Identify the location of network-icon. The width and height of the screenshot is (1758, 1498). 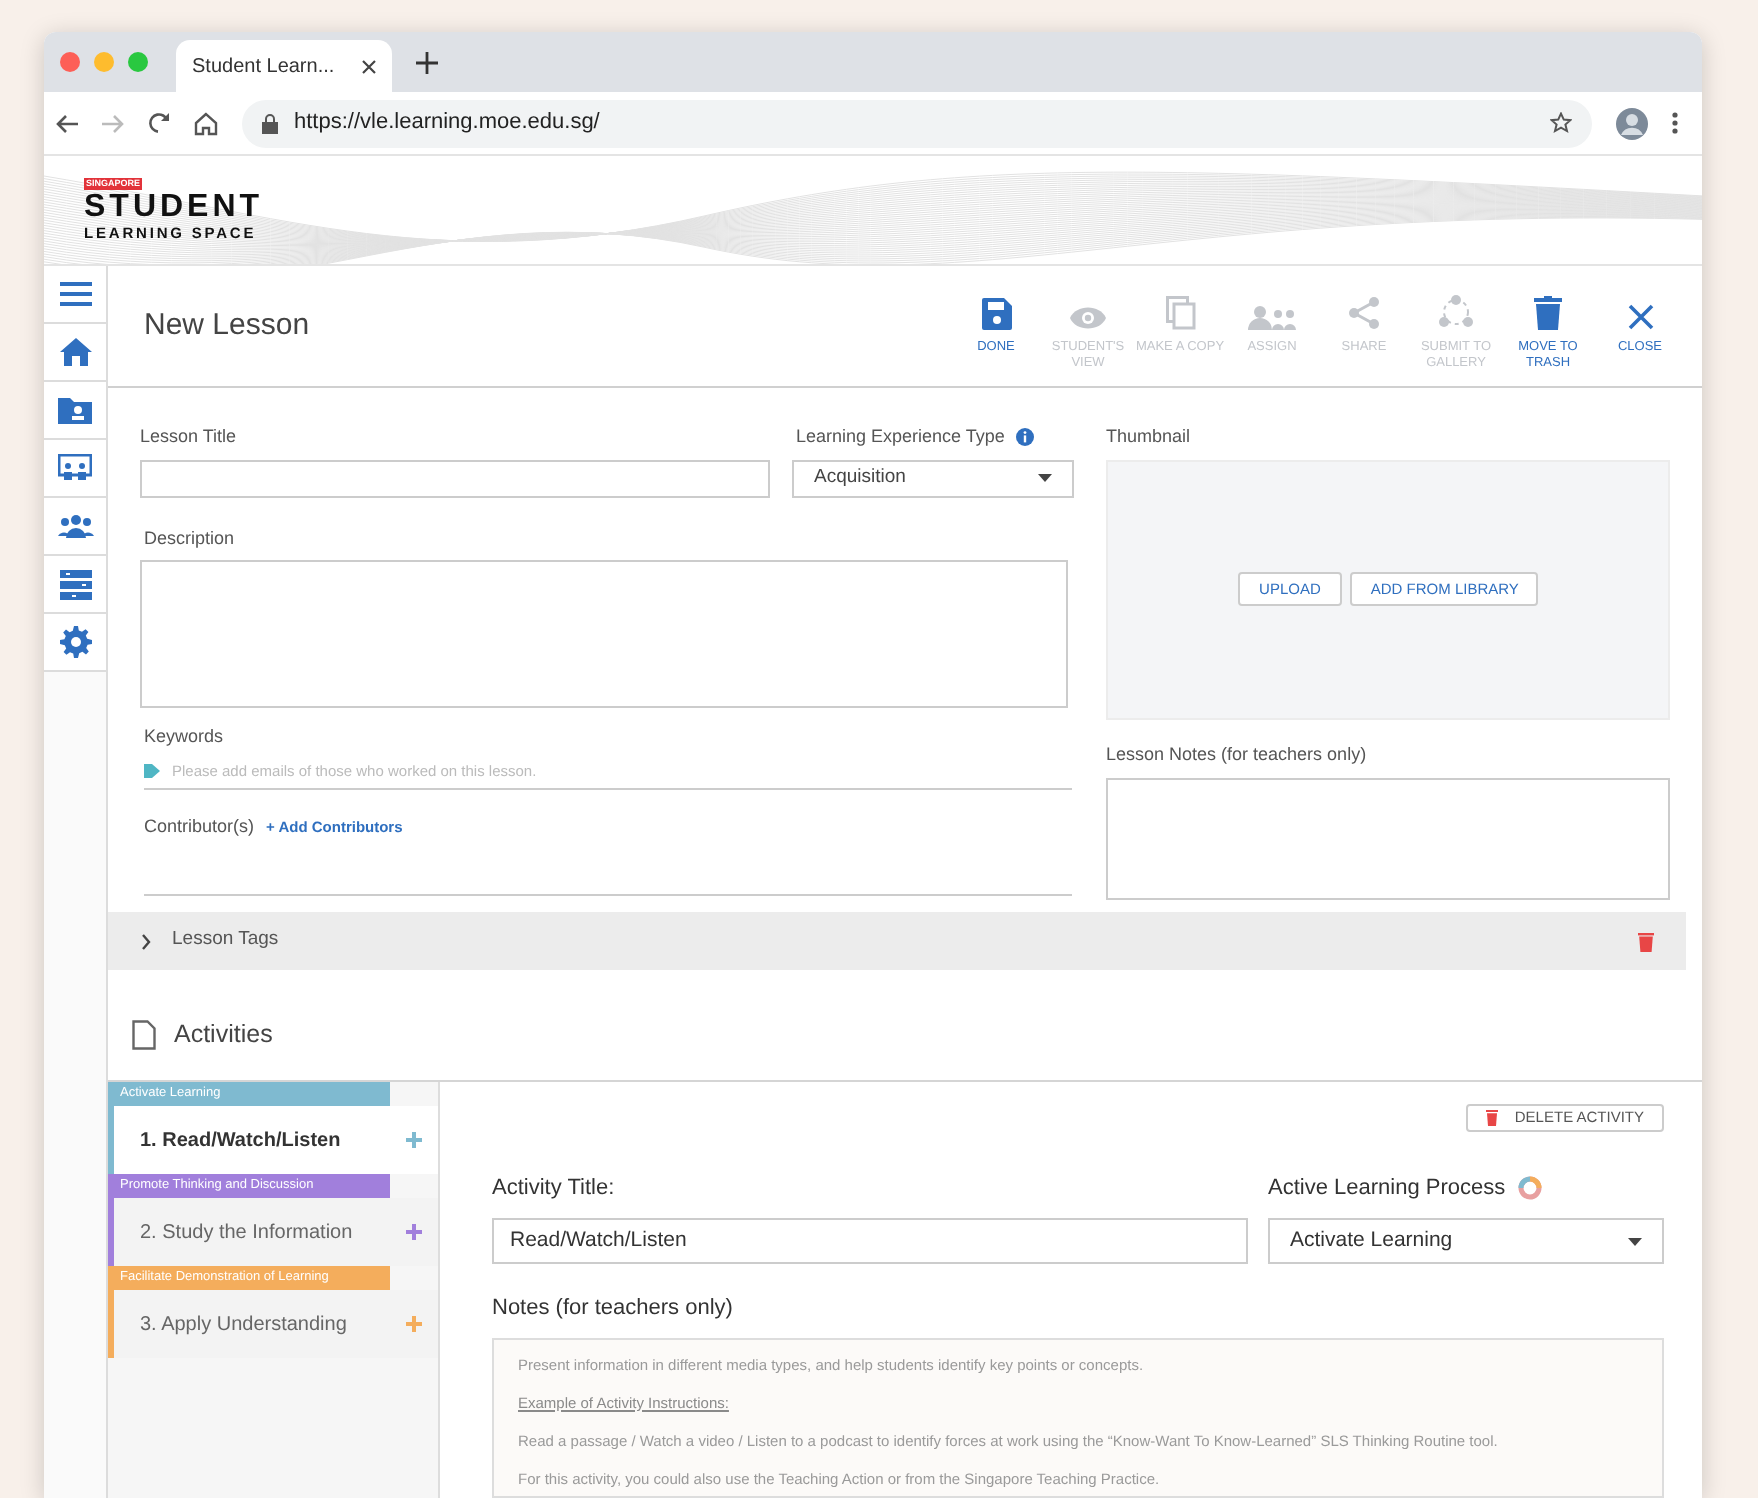
(1456, 311).